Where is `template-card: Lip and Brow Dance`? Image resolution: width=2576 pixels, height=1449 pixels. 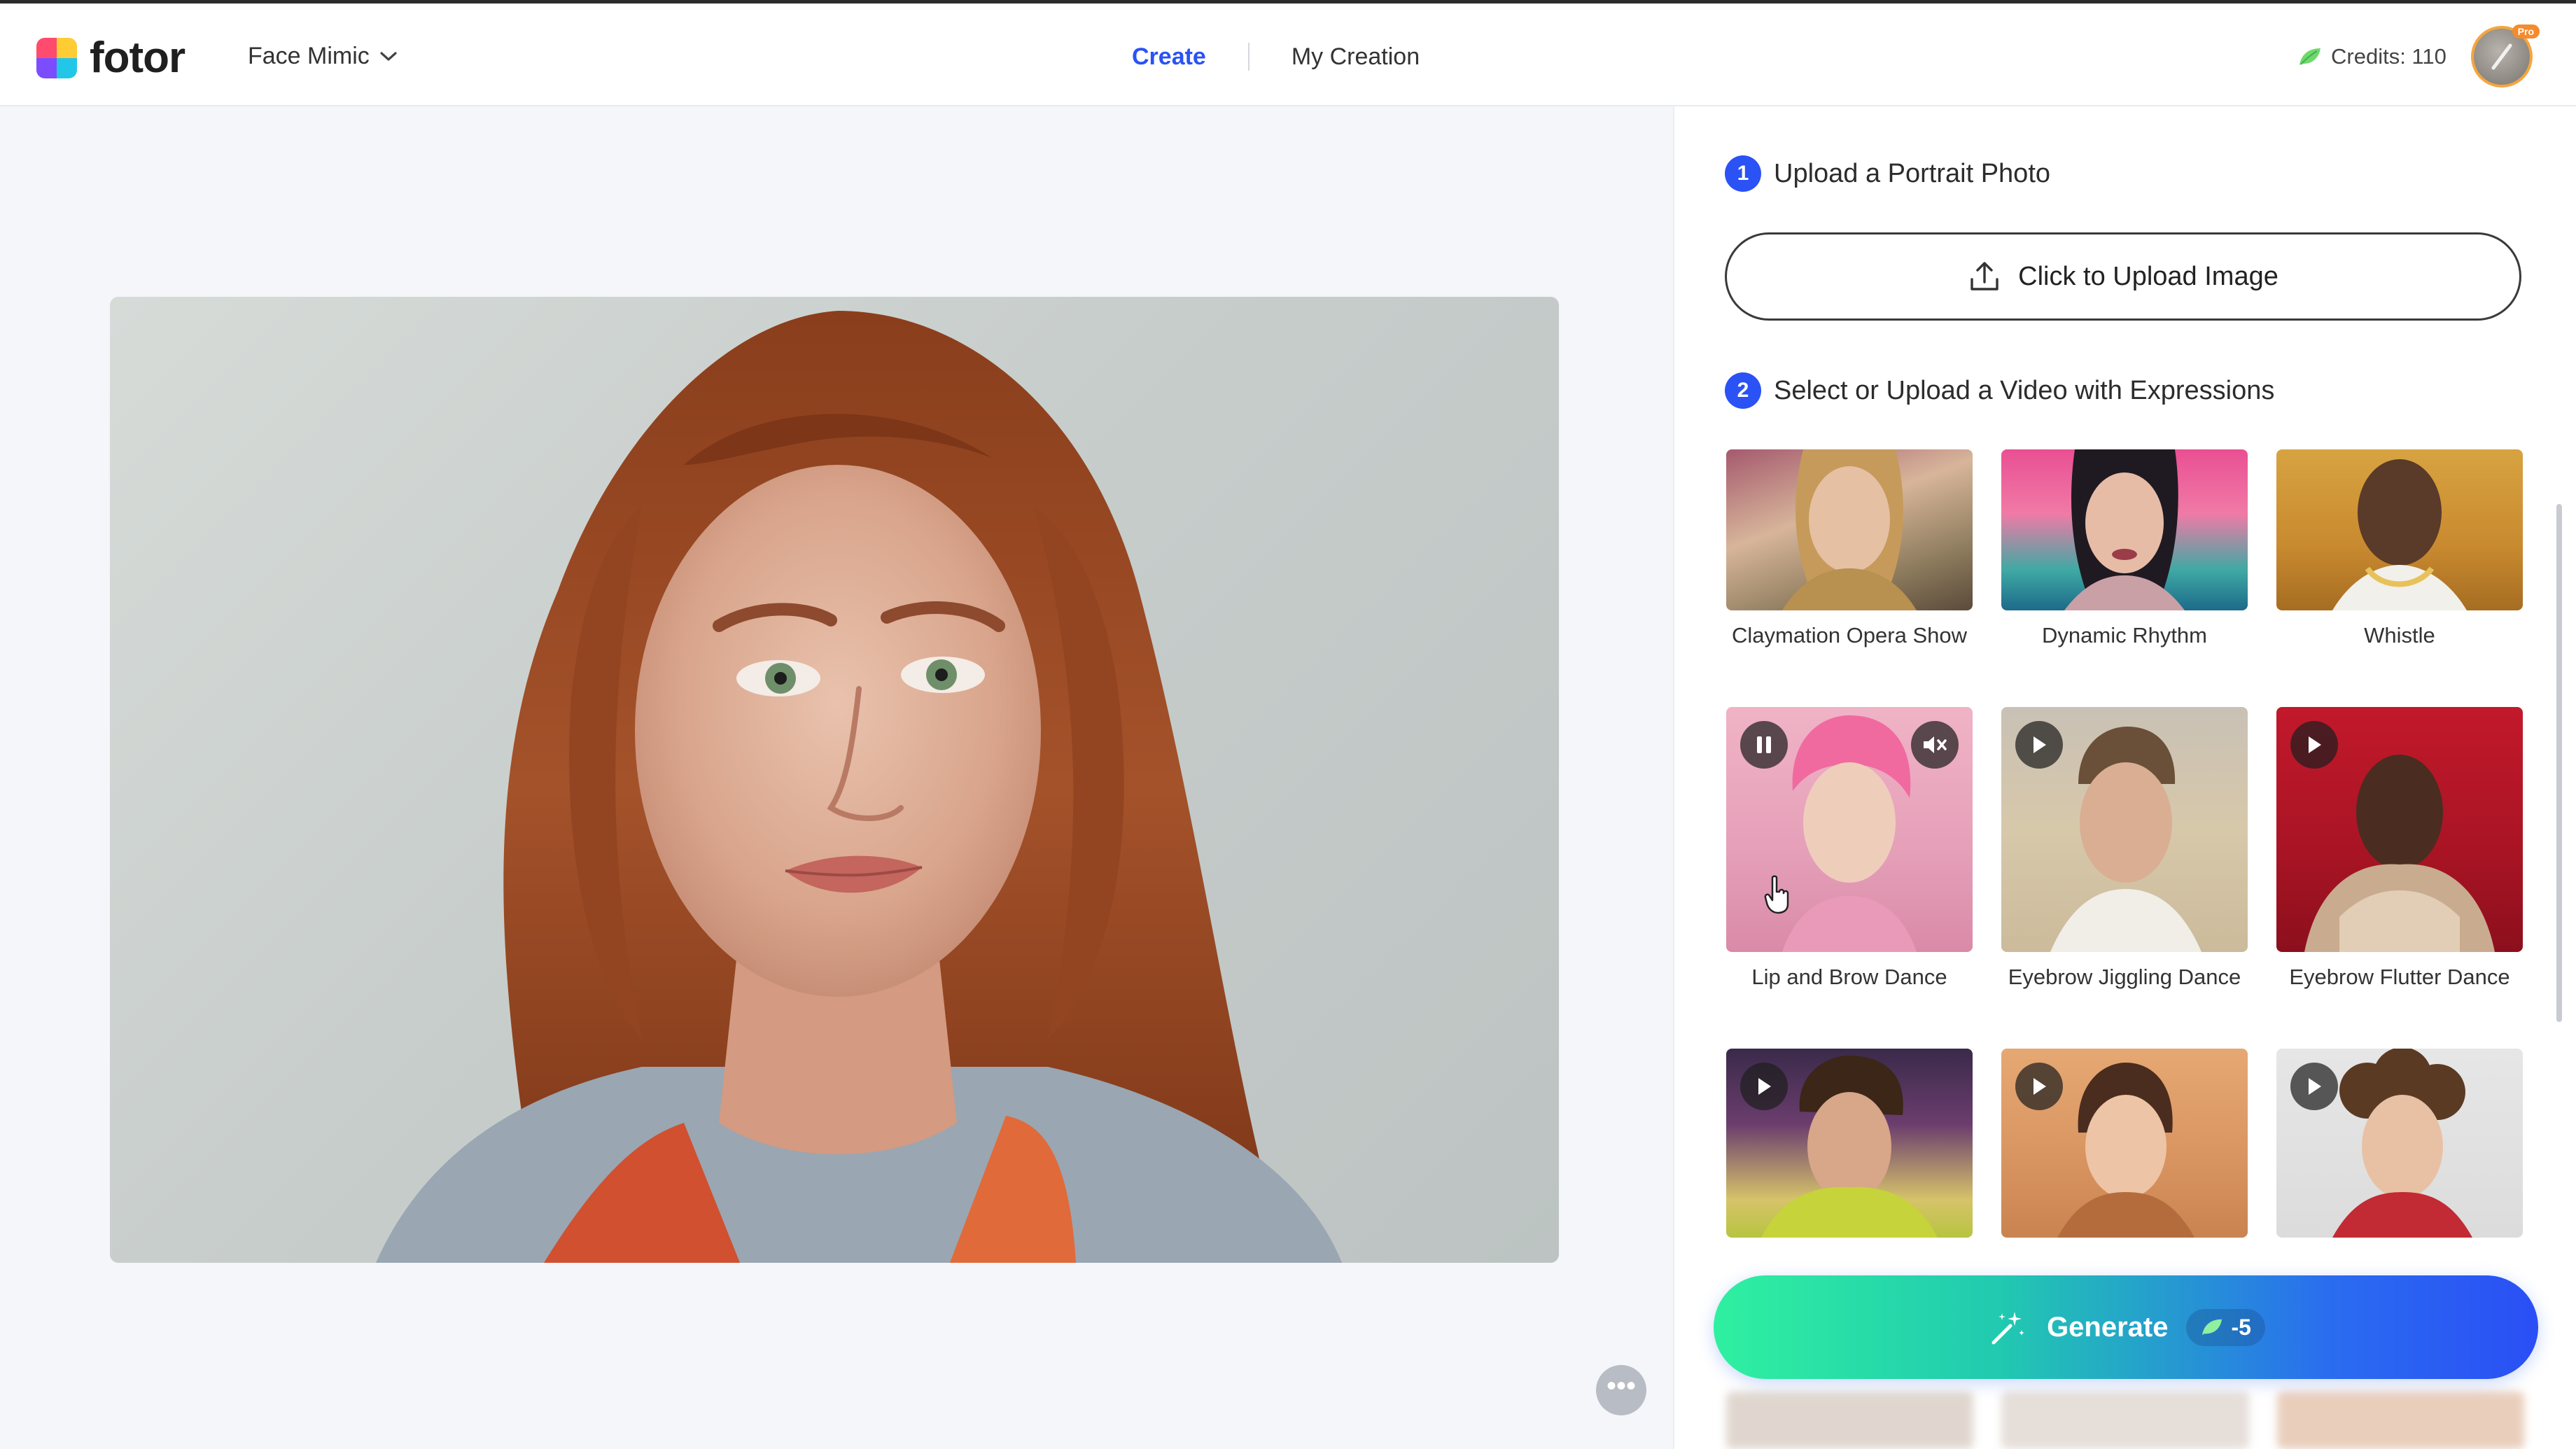 template-card: Lip and Brow Dance is located at coordinates (1849, 850).